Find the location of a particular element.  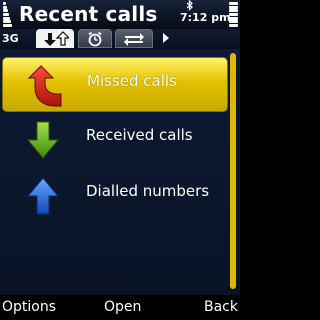

page-title: Recent calls is located at coordinates (88, 14).